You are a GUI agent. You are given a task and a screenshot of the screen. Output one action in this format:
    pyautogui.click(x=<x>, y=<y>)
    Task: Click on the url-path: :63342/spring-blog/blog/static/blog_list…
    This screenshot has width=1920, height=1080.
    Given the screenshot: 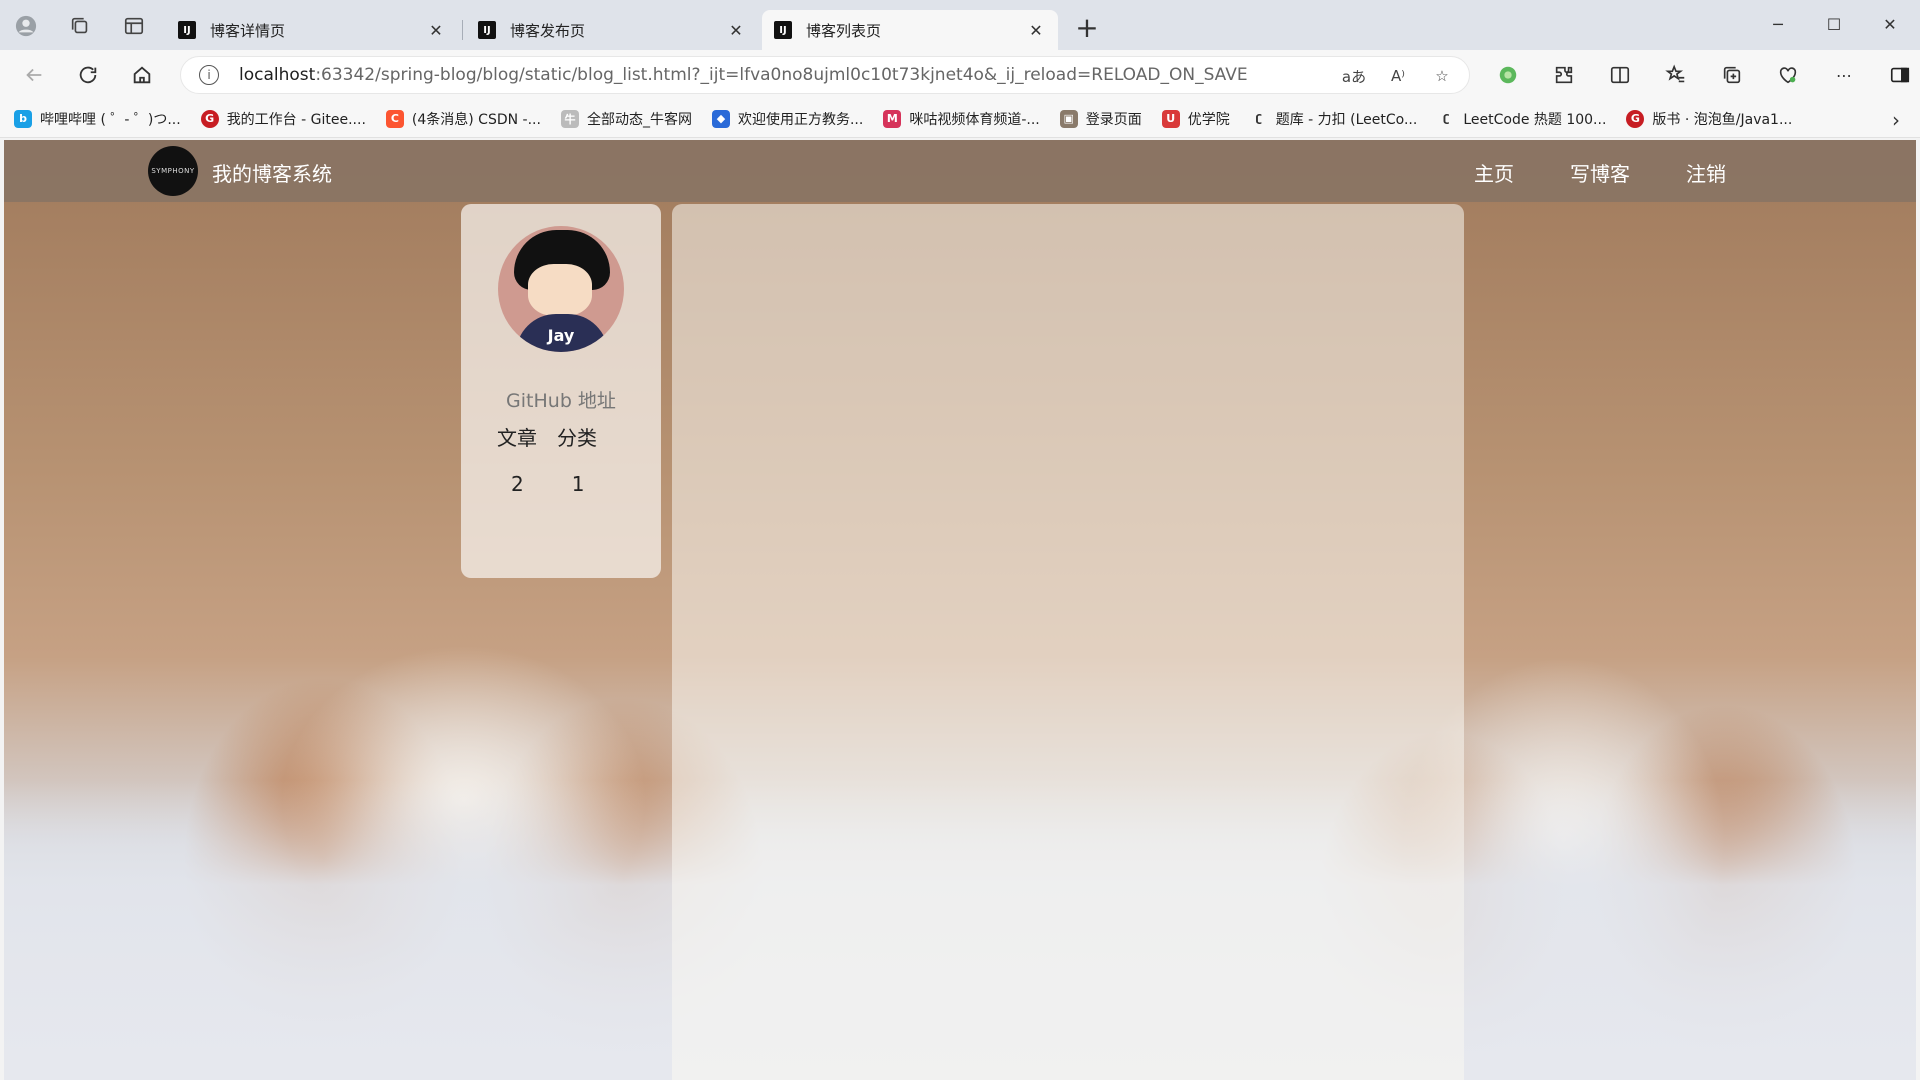 What is the action you would take?
    pyautogui.click(x=781, y=75)
    